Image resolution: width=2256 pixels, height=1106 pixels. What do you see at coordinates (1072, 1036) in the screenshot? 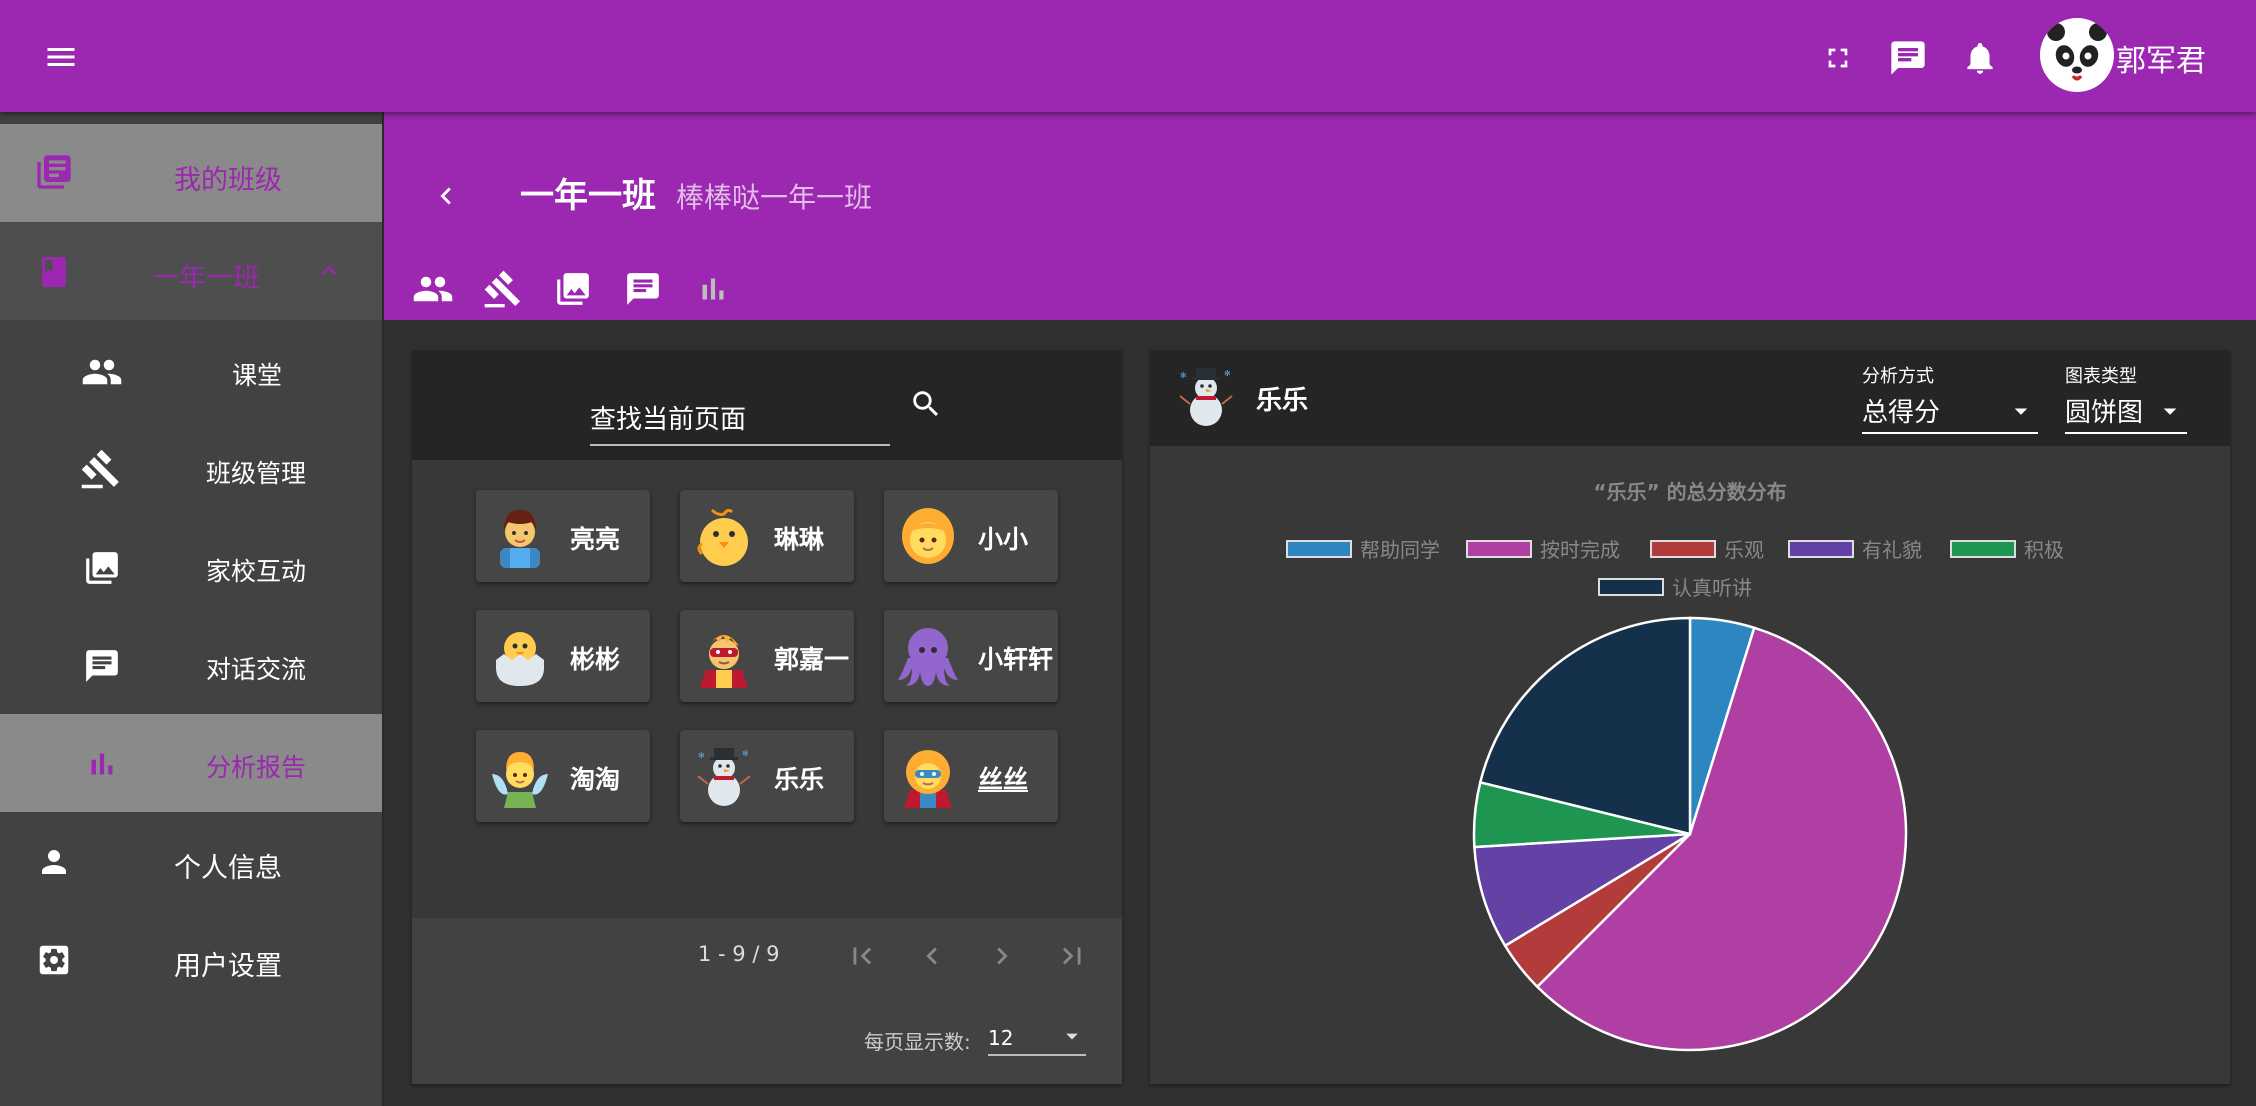
I see `dropdown-arrow-icon` at bounding box center [1072, 1036].